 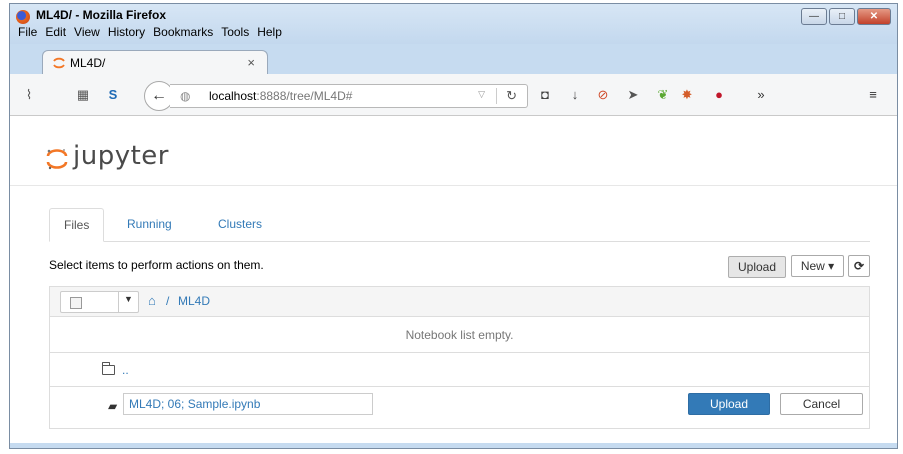 What do you see at coordinates (874, 16) in the screenshot?
I see `close-window-button: ✕` at bounding box center [874, 16].